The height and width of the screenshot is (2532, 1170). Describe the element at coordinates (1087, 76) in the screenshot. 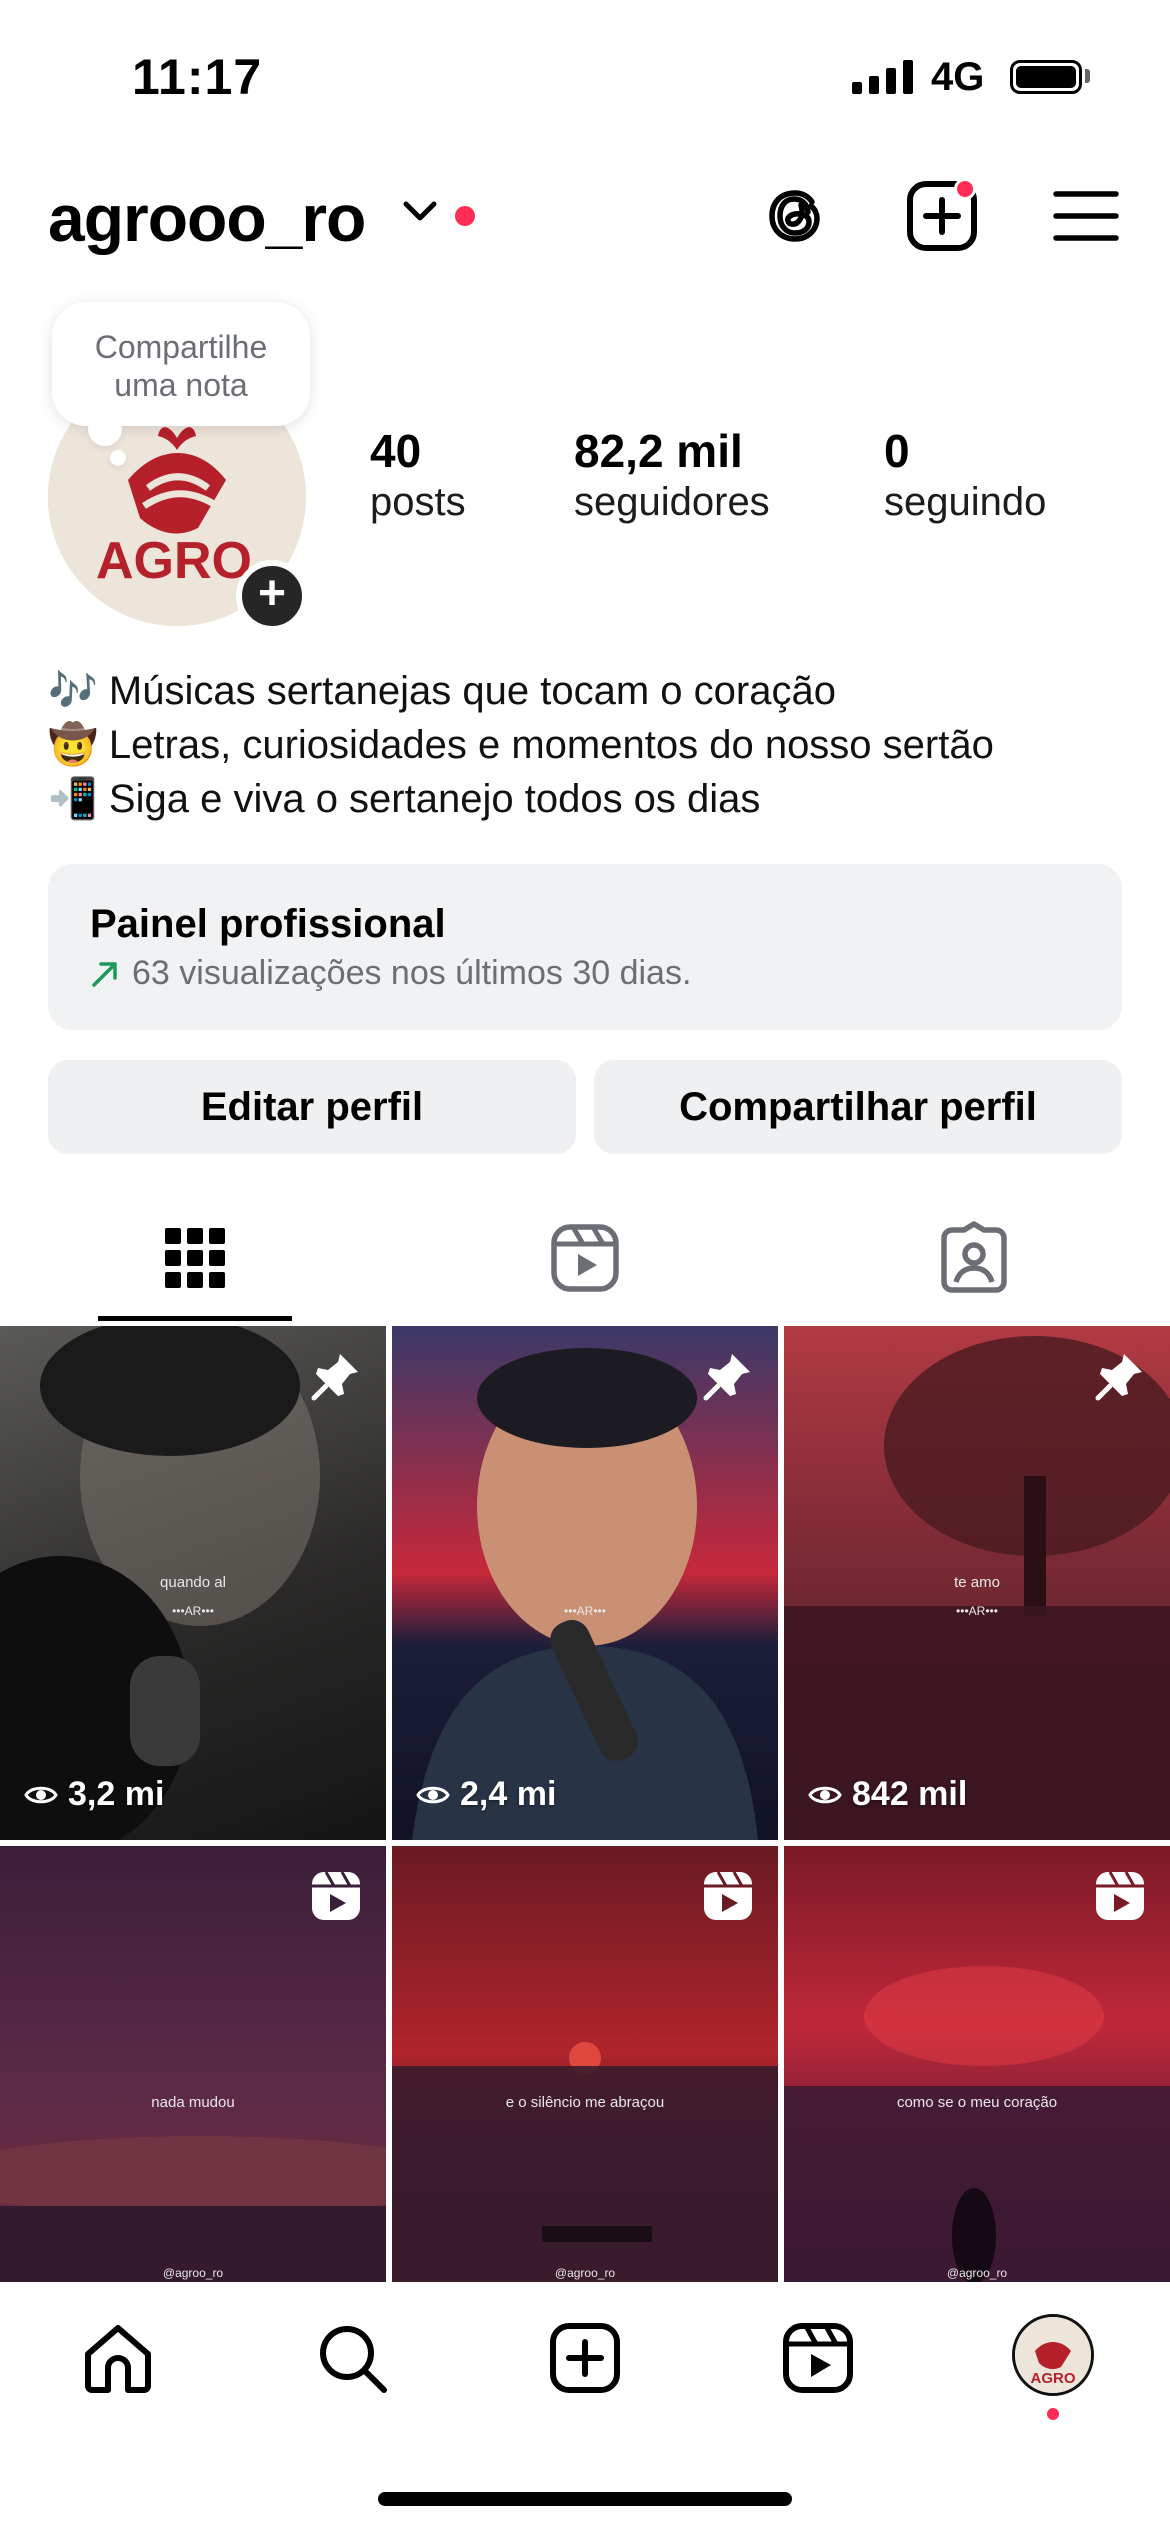

I see `battery-tip` at that location.